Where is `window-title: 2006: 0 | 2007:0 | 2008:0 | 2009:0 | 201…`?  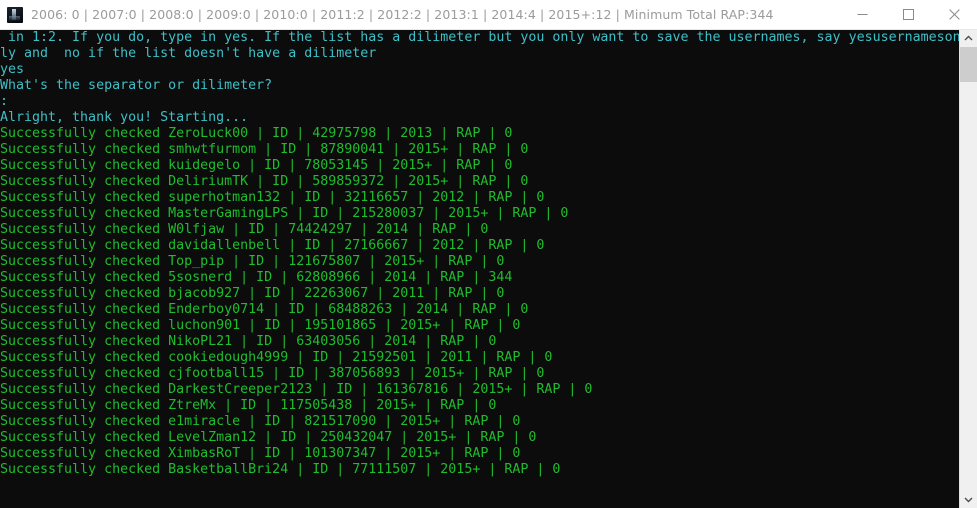 window-title: 2006: 0 | 2007:0 | 2008:0 | 2009:0 | 201… is located at coordinates (402, 14).